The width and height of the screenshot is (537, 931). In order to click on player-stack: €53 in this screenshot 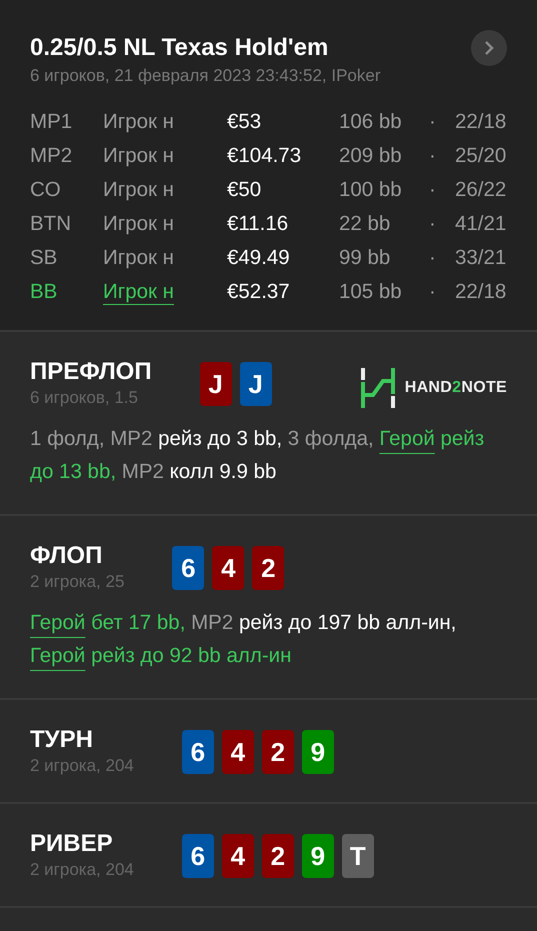, I will do `click(244, 122)`.